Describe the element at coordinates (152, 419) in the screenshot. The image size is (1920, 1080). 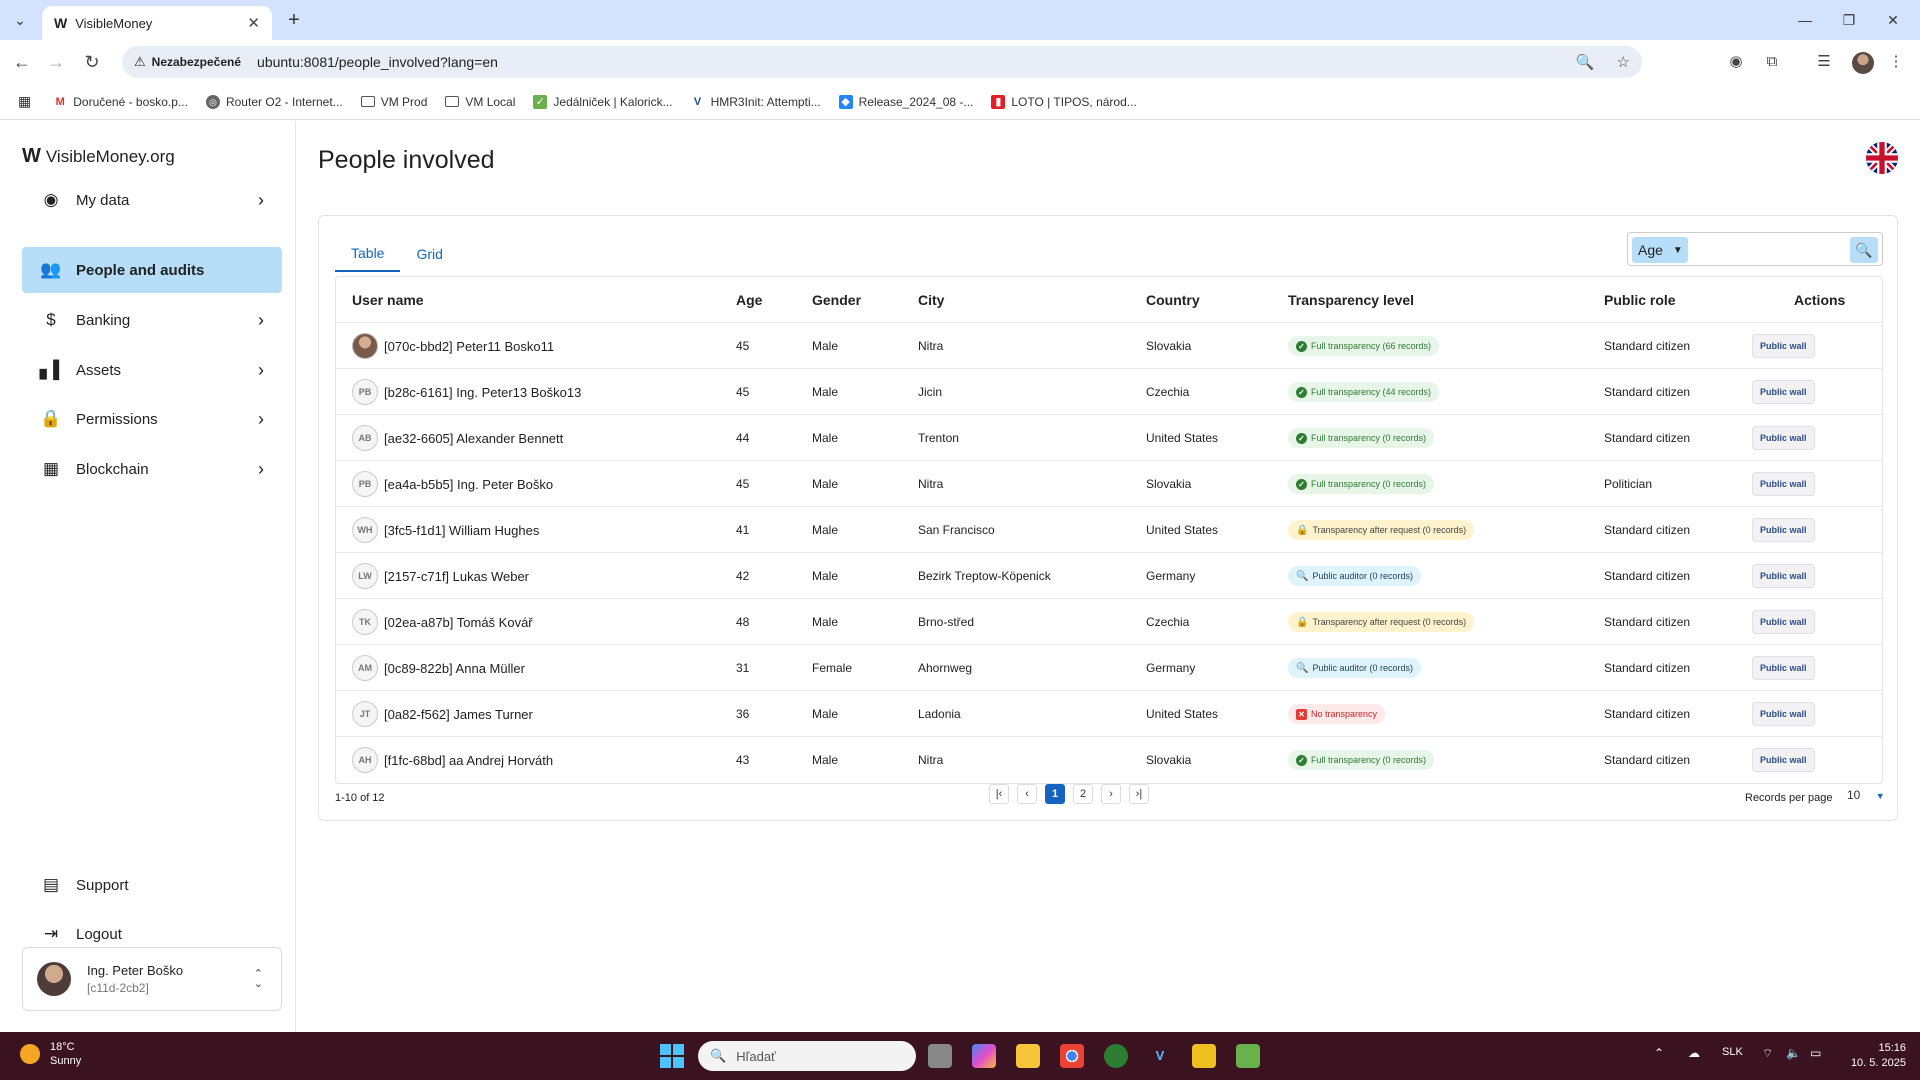
I see `sidebar-item-permissions: 🔒 Permissions ›` at that location.